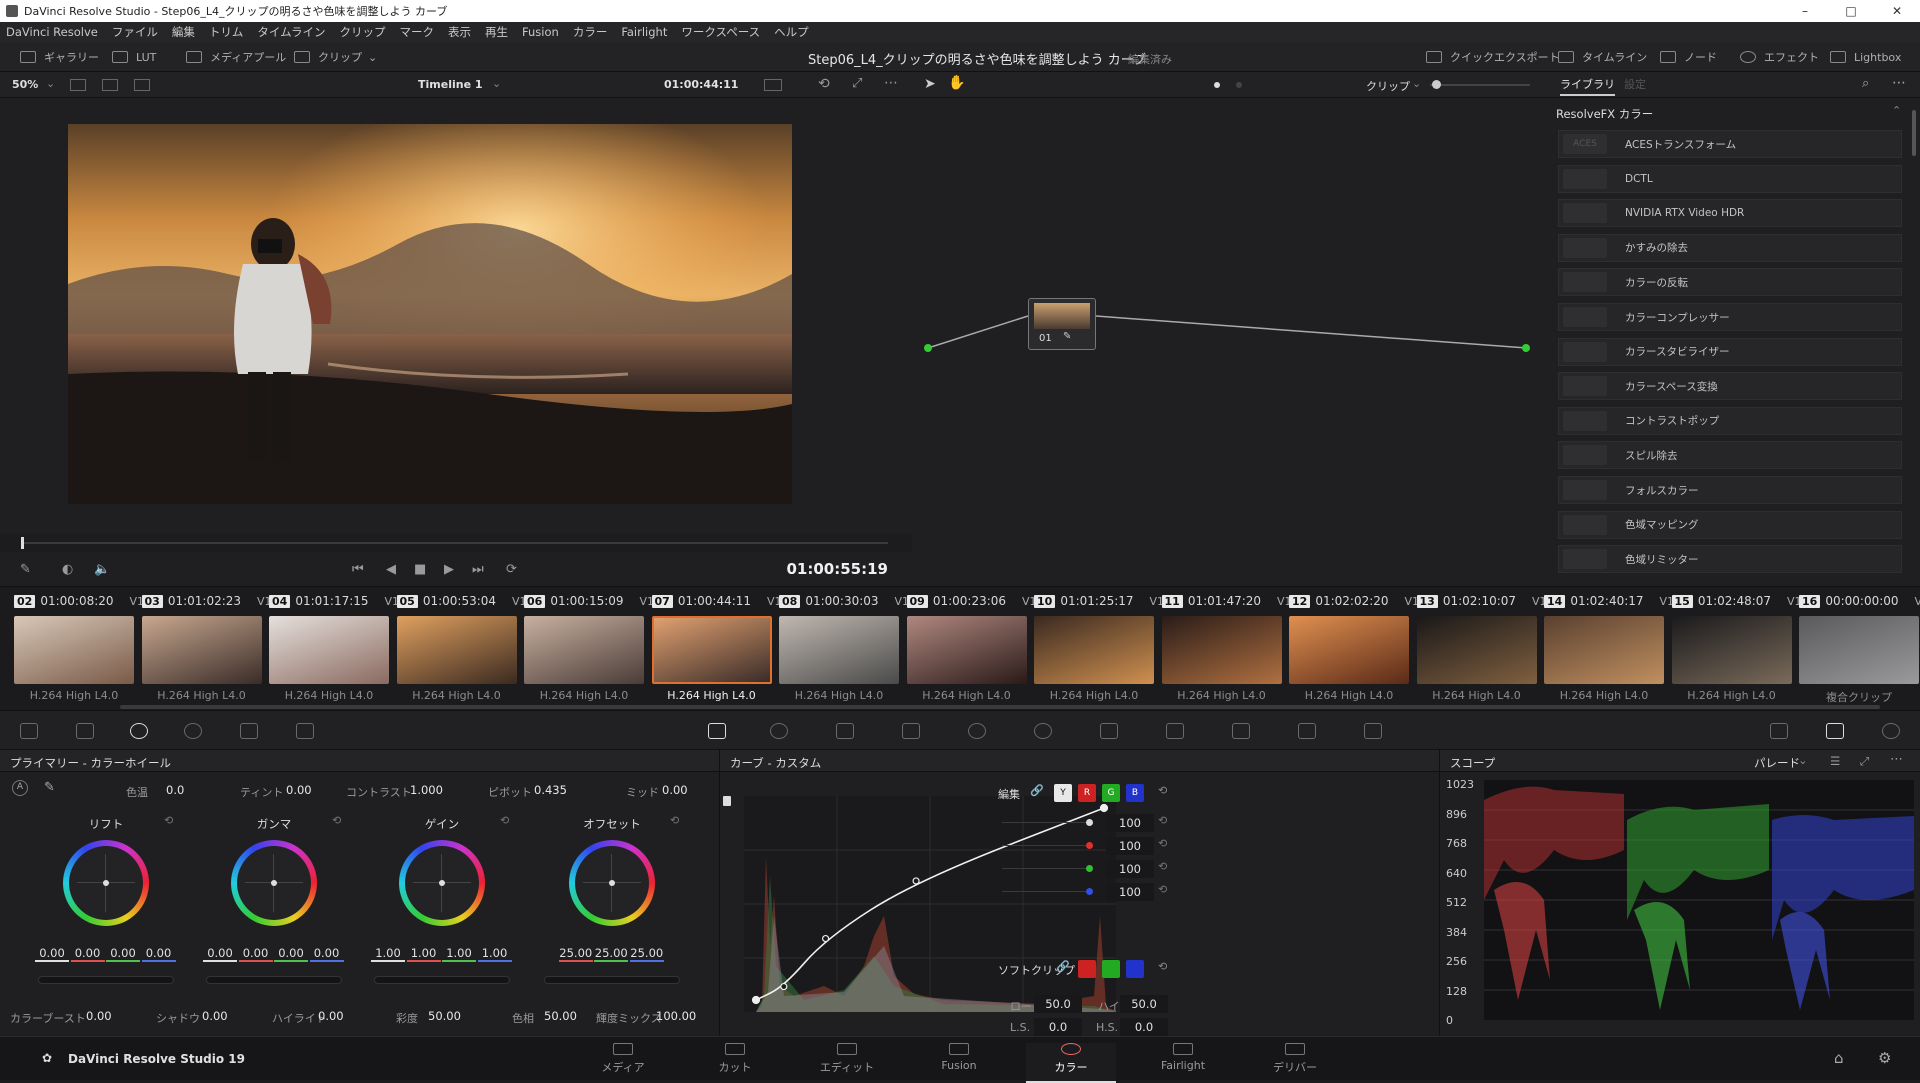 This screenshot has width=1920, height=1083. I want to click on loop-icon: ⟳, so click(511, 569).